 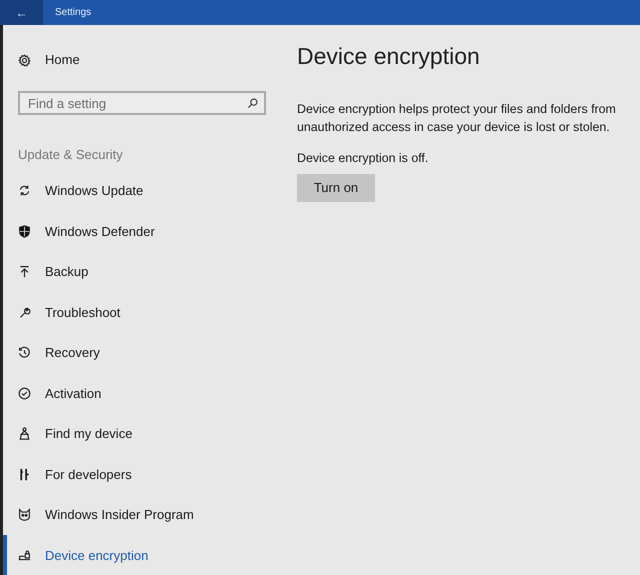 What do you see at coordinates (70, 434) in the screenshot?
I see `nav-item: Find my device` at bounding box center [70, 434].